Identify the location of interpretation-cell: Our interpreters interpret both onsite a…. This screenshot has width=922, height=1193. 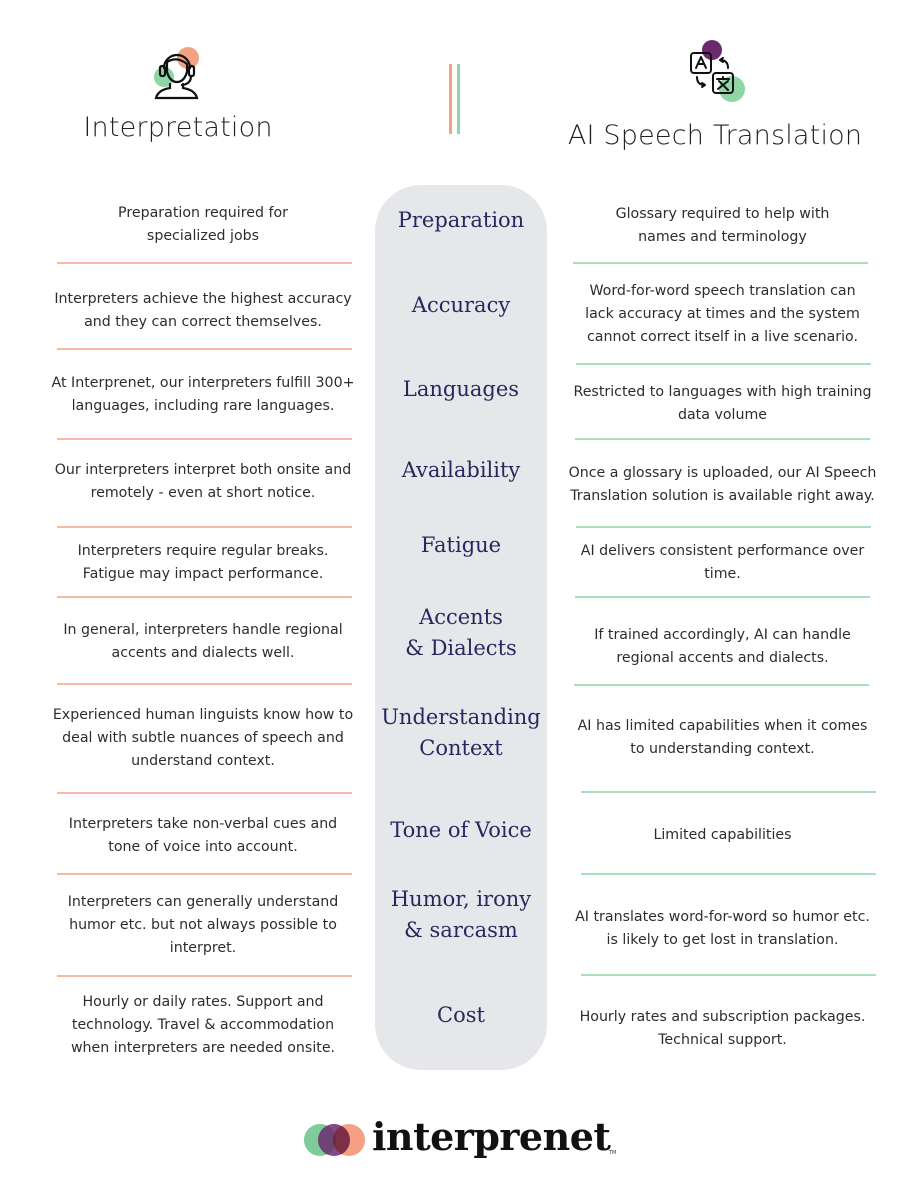
(203, 481).